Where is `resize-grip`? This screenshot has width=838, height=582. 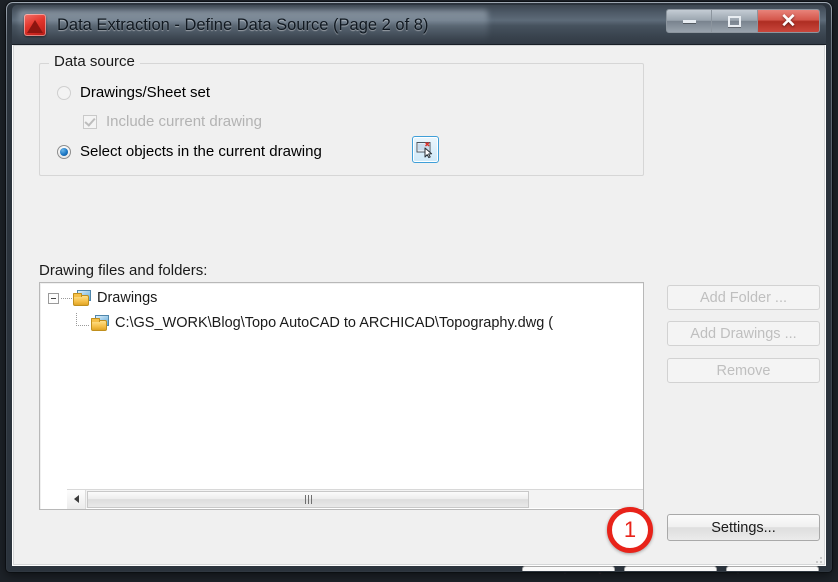 resize-grip is located at coordinates (816, 557).